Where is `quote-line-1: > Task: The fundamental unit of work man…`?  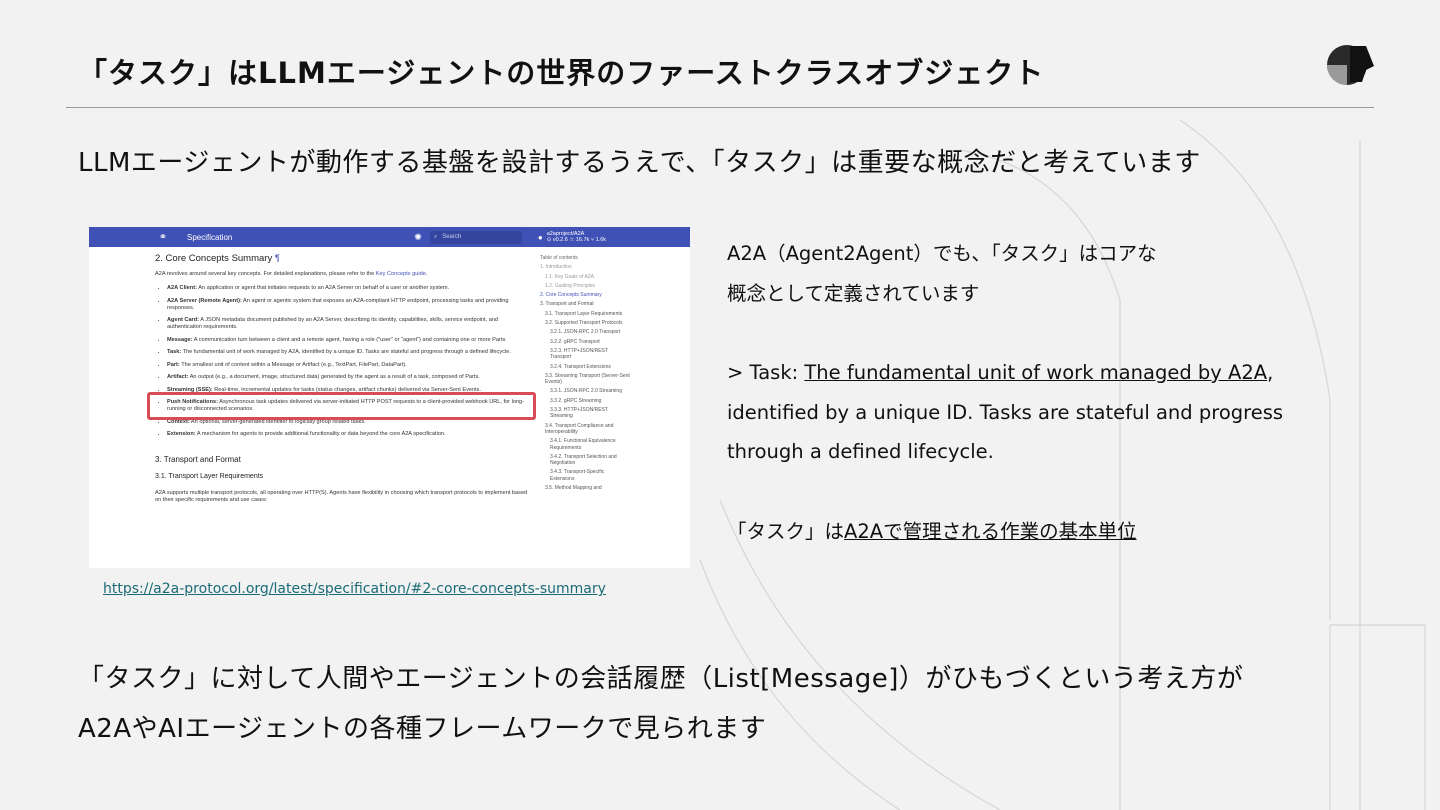 quote-line-1: > Task: The fundamental unit of work man… is located at coordinates (1027, 373).